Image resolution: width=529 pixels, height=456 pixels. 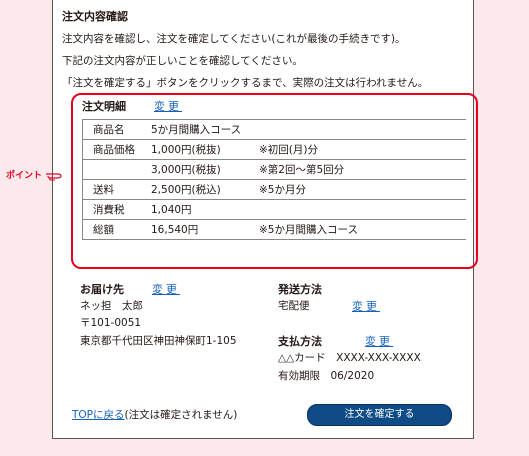 I want to click on row-value-text: 1,040円, so click(x=171, y=210).